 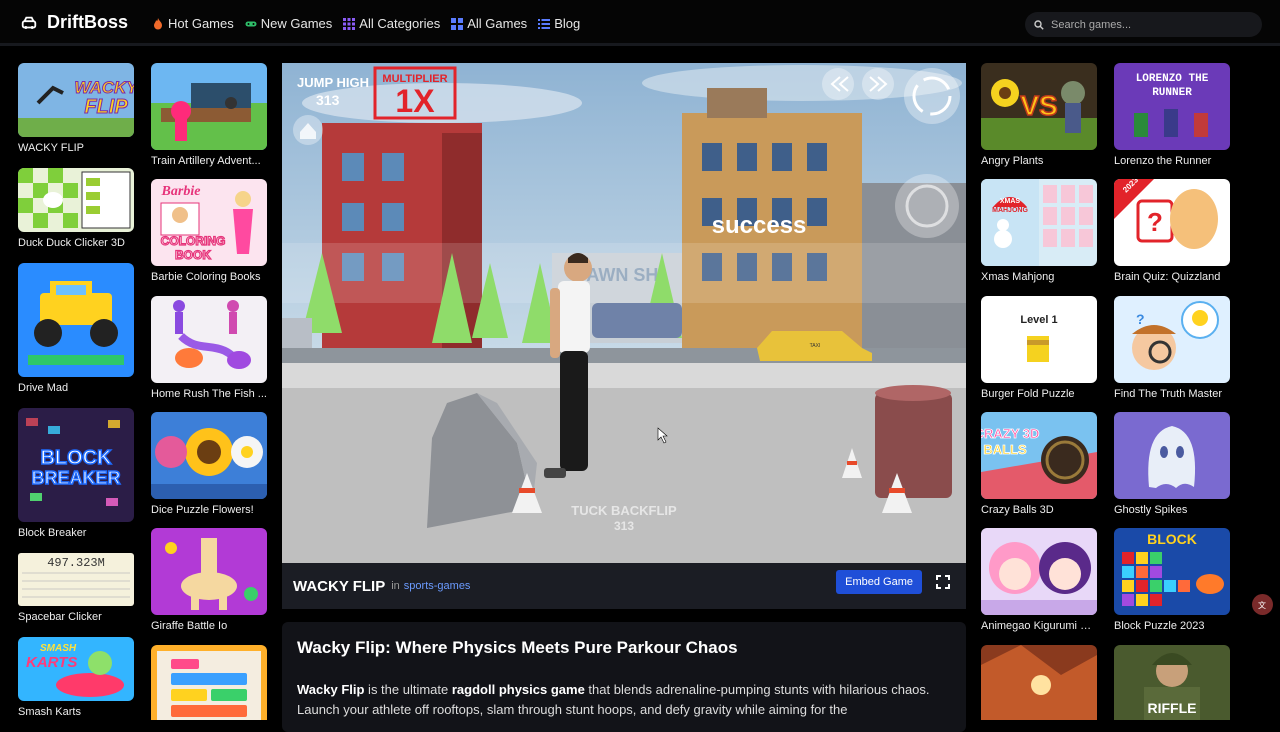 What do you see at coordinates (193, 241) in the screenshot?
I see `svg-text: COLORING` at bounding box center [193, 241].